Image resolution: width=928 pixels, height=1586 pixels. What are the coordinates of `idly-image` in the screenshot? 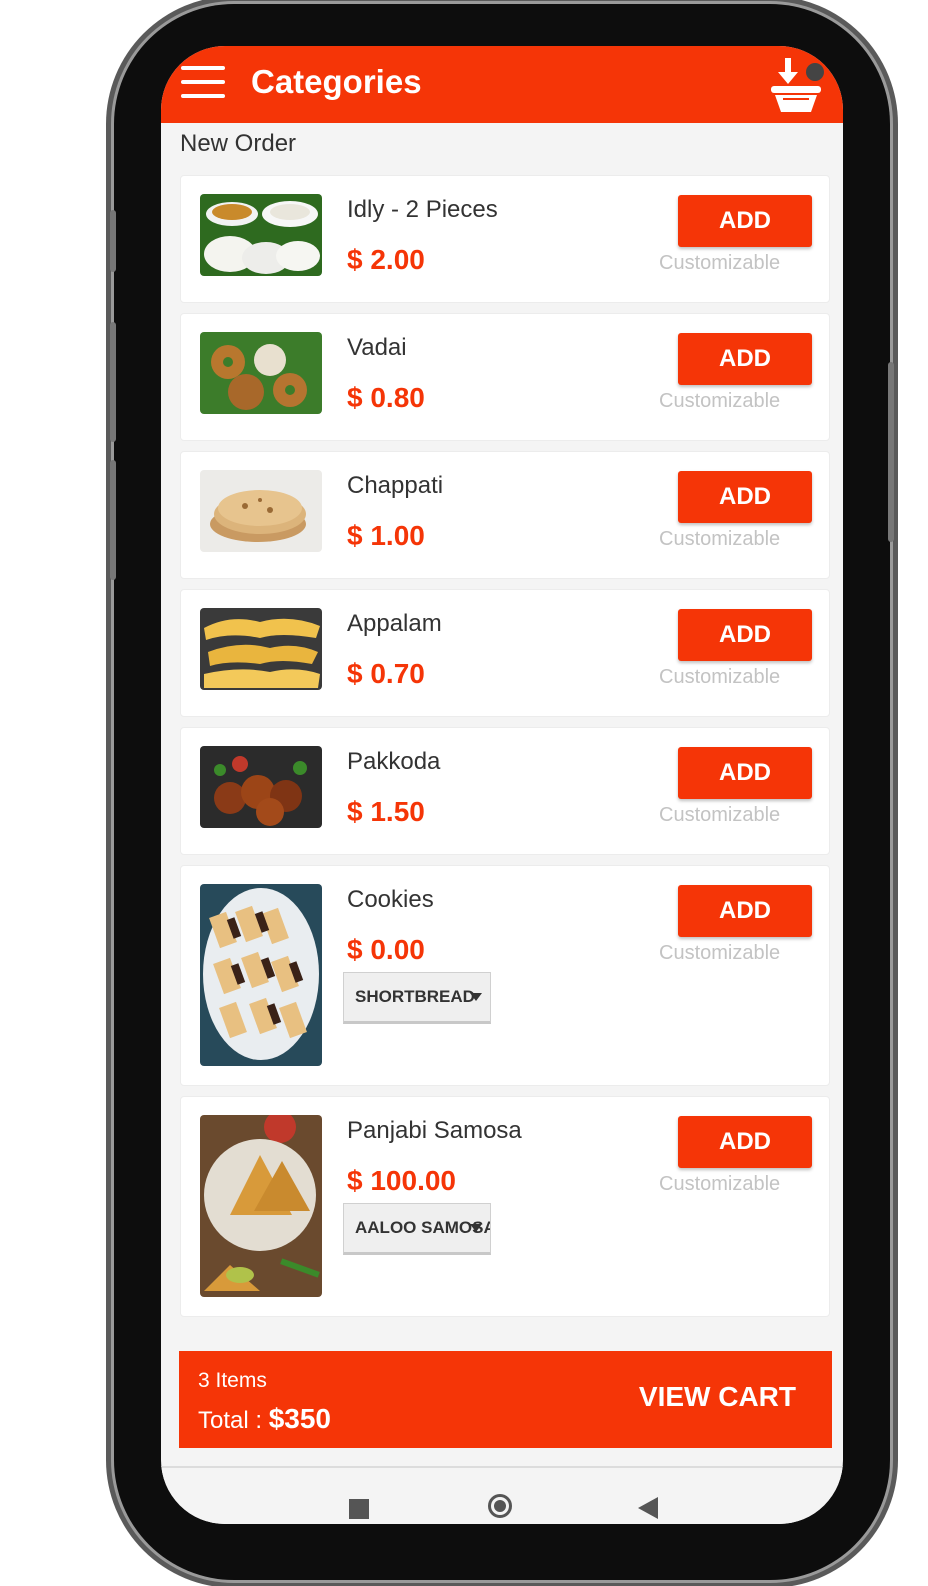 It's located at (261, 235).